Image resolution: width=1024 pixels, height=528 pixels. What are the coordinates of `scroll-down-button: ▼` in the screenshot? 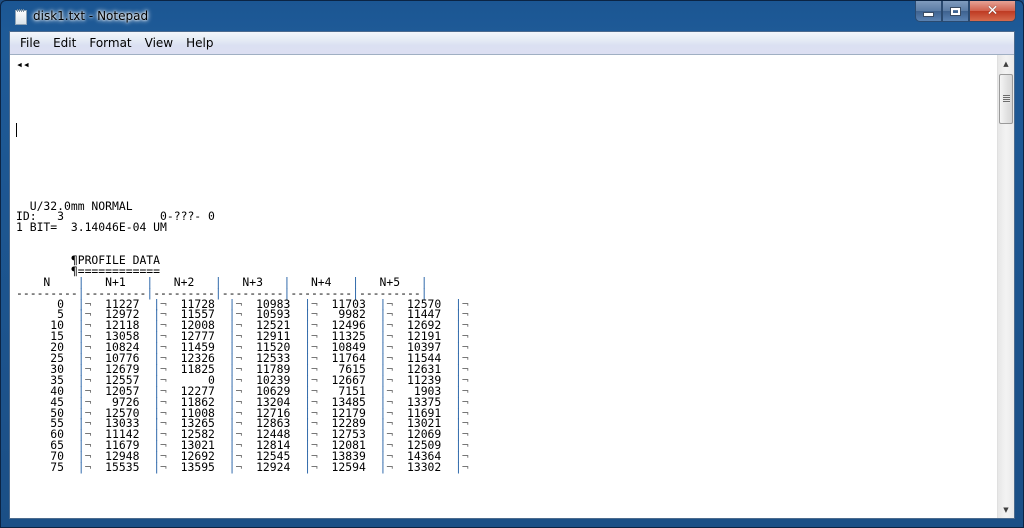 It's located at (1006, 509).